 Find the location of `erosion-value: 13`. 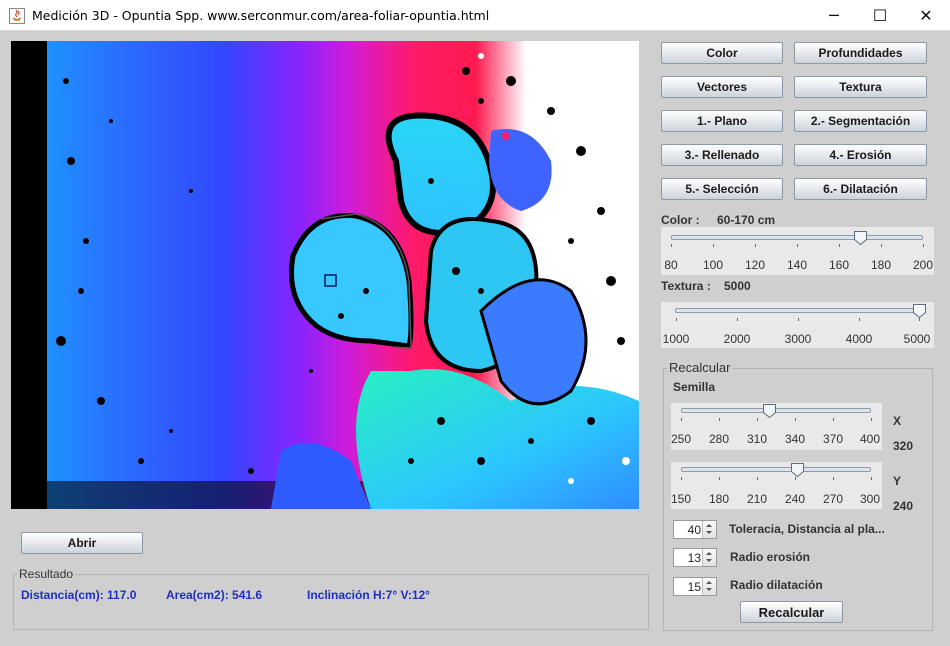

erosion-value: 13 is located at coordinates (694, 558).